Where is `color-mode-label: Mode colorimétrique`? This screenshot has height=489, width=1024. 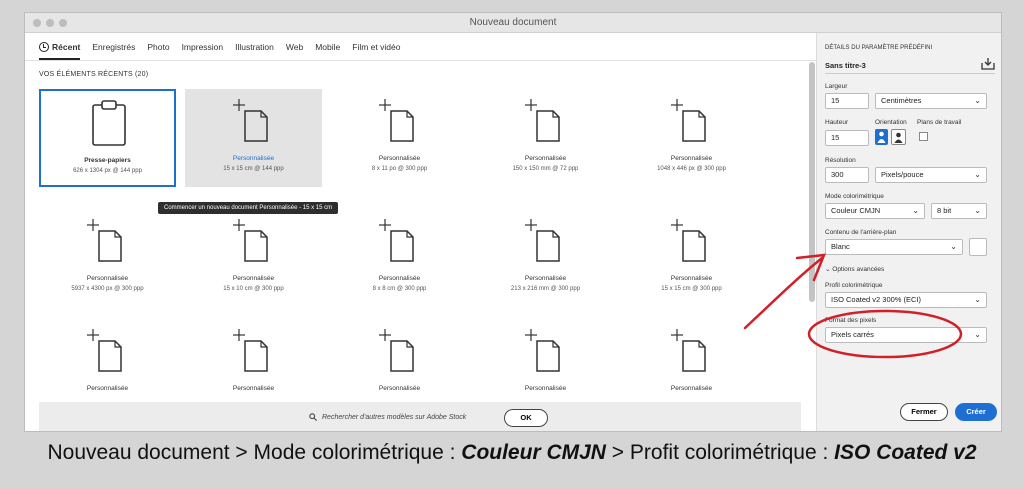
color-mode-label: Mode colorimétrique is located at coordinates (854, 196).